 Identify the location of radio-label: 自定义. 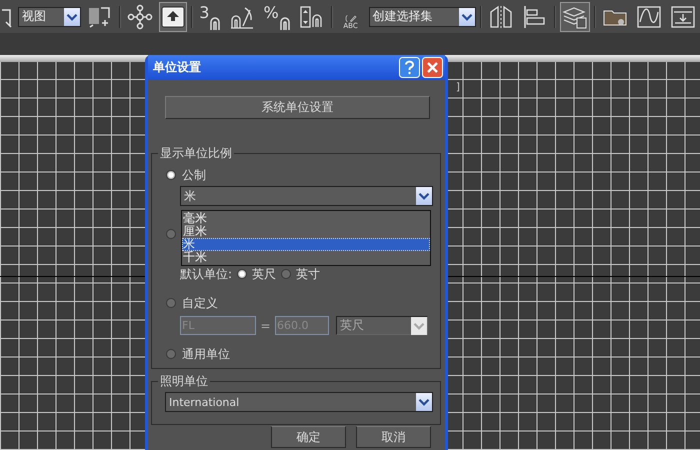
(200, 303).